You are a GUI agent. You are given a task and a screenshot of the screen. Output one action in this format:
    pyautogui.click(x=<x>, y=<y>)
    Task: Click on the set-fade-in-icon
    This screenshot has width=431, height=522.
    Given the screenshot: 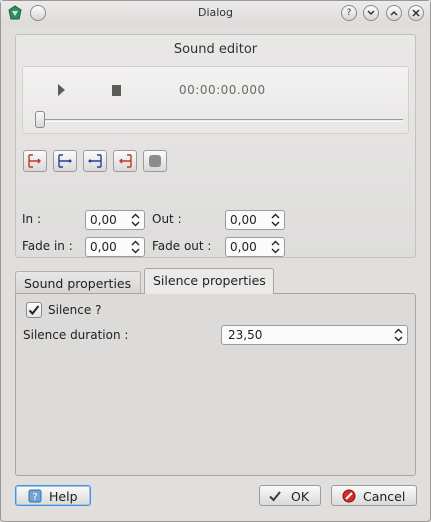 What is the action you would take?
    pyautogui.click(x=65, y=161)
    